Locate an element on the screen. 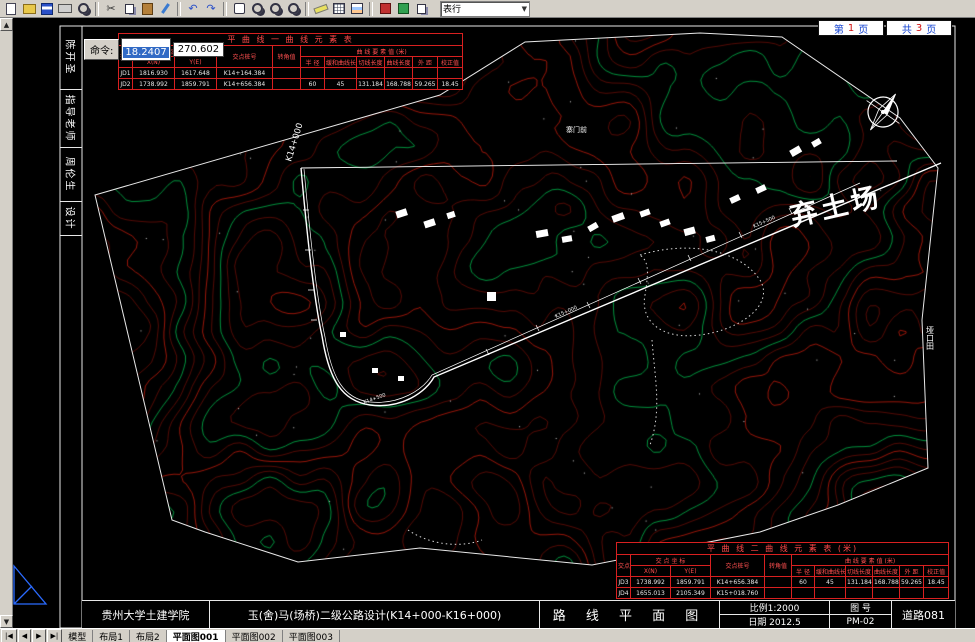 The height and width of the screenshot is (642, 975). save-button is located at coordinates (47, 9).